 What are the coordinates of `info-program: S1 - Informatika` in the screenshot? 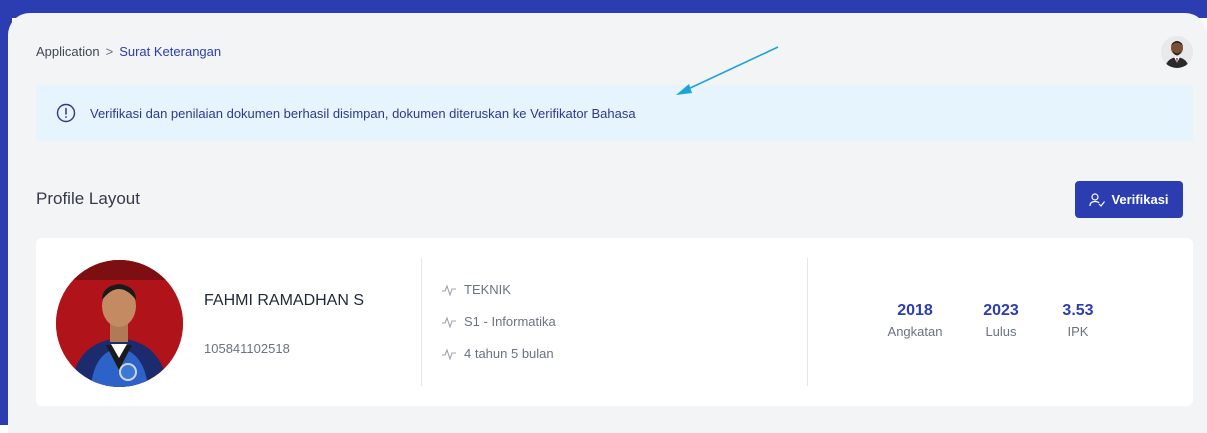 It's located at (499, 321).